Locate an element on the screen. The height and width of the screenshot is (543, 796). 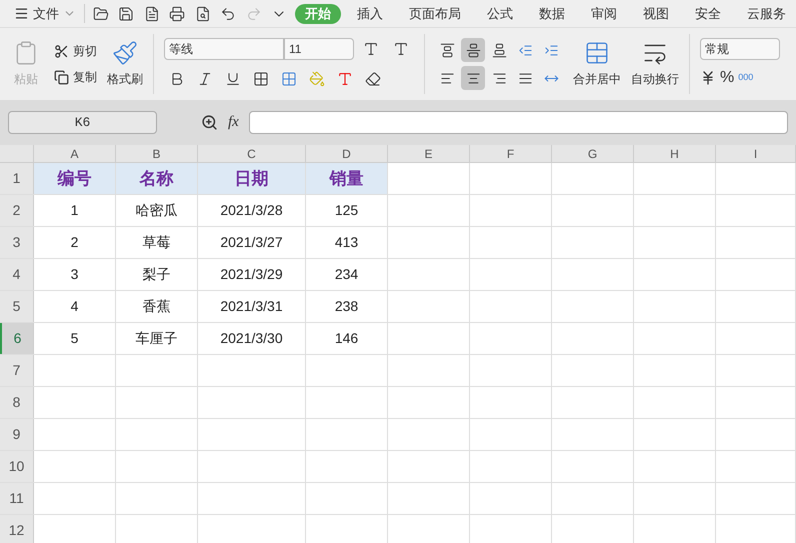
cut-button: 剪切 is located at coordinates (75, 51).